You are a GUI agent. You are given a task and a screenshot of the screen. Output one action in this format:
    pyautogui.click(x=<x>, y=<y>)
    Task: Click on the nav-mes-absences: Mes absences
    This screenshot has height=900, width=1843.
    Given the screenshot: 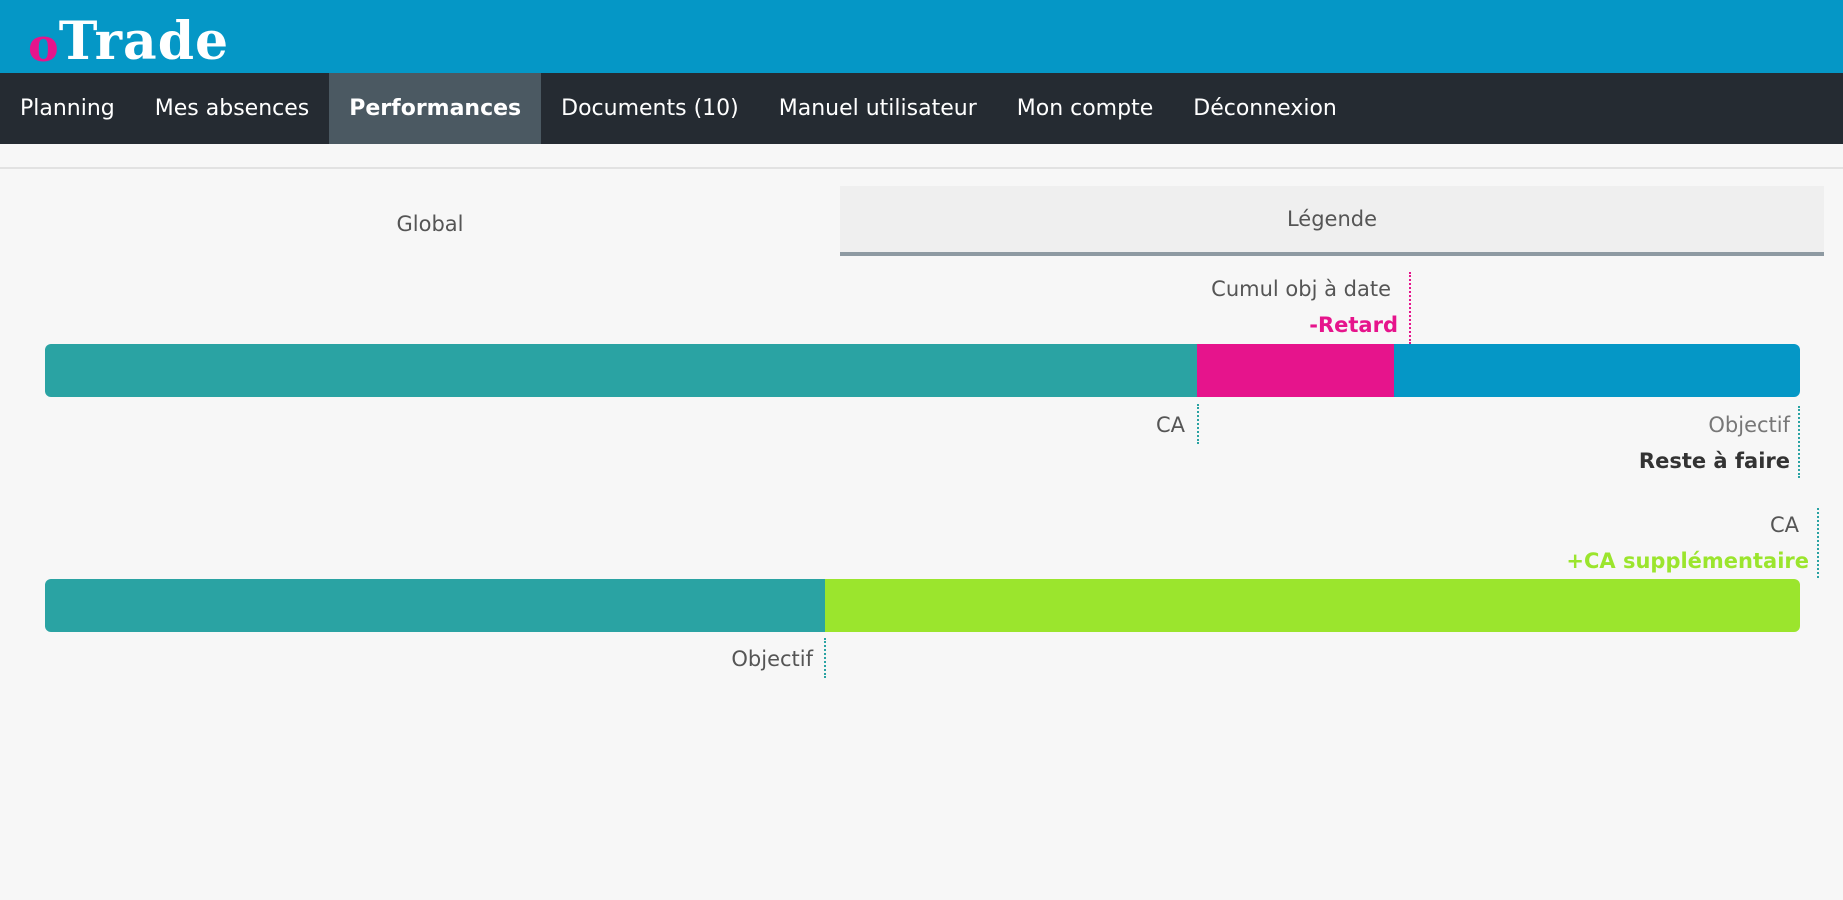 What is the action you would take?
    pyautogui.click(x=232, y=108)
    